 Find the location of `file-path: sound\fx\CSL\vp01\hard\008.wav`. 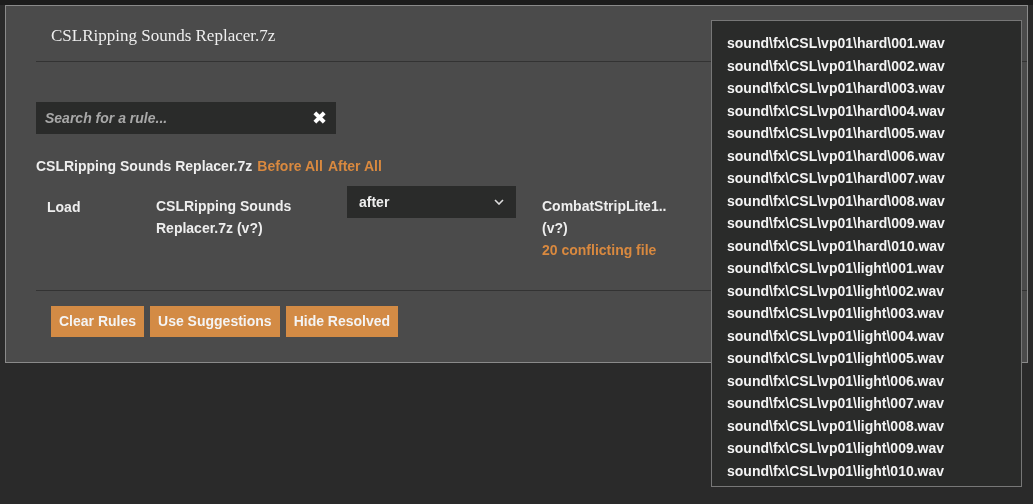

file-path: sound\fx\CSL\vp01\hard\008.wav is located at coordinates (836, 201).